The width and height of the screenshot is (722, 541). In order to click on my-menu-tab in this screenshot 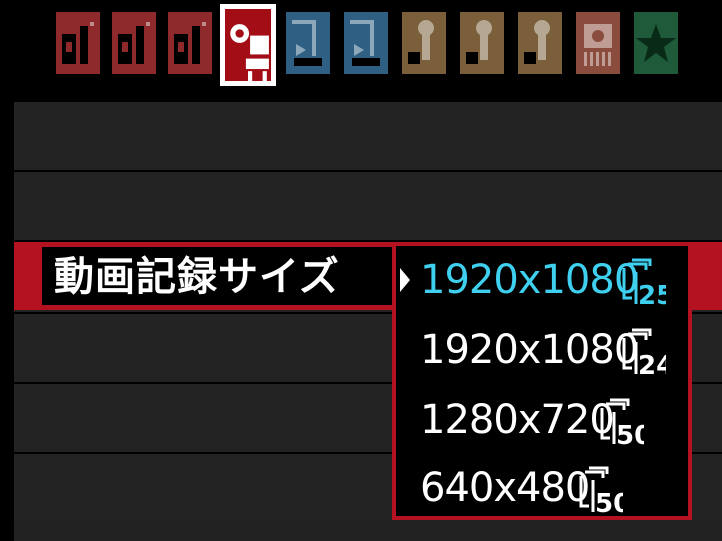, I will do `click(656, 43)`.